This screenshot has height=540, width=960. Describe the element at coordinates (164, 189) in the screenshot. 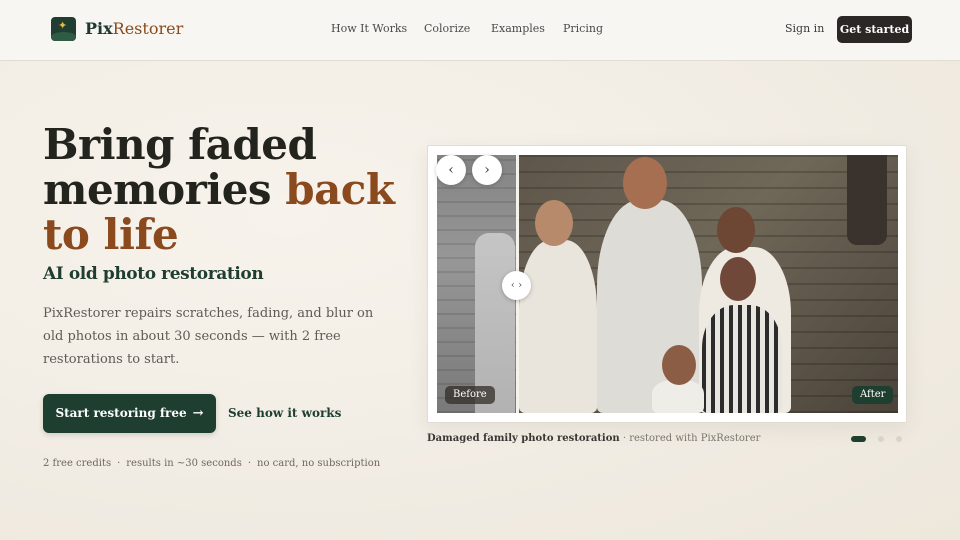

I see `title-line-2: memories` at that location.